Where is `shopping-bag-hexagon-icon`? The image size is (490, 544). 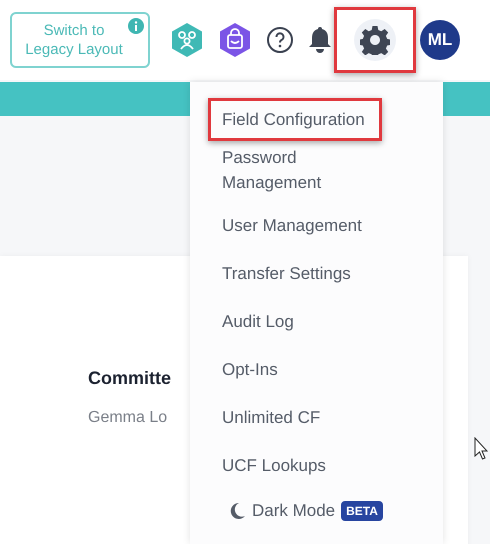
shopping-bag-hexagon-icon is located at coordinates (235, 40).